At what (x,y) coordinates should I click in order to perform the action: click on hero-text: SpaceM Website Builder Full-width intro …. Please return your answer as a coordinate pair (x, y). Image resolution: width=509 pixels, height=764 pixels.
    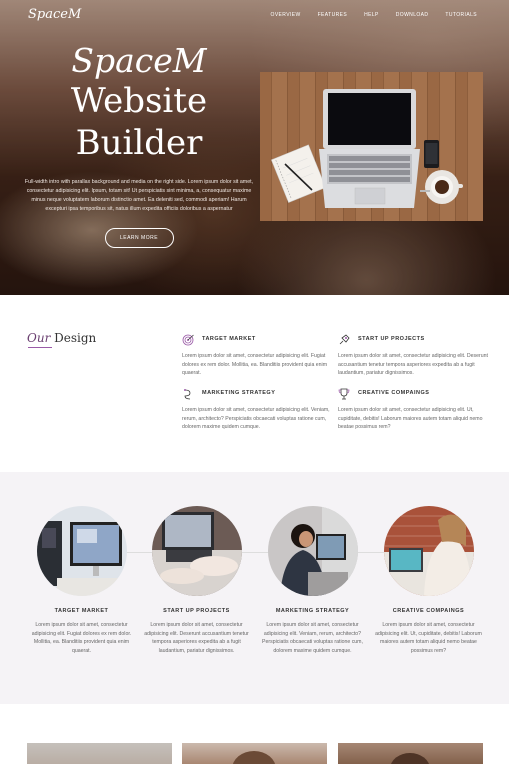
    Looking at the image, I should click on (139, 145).